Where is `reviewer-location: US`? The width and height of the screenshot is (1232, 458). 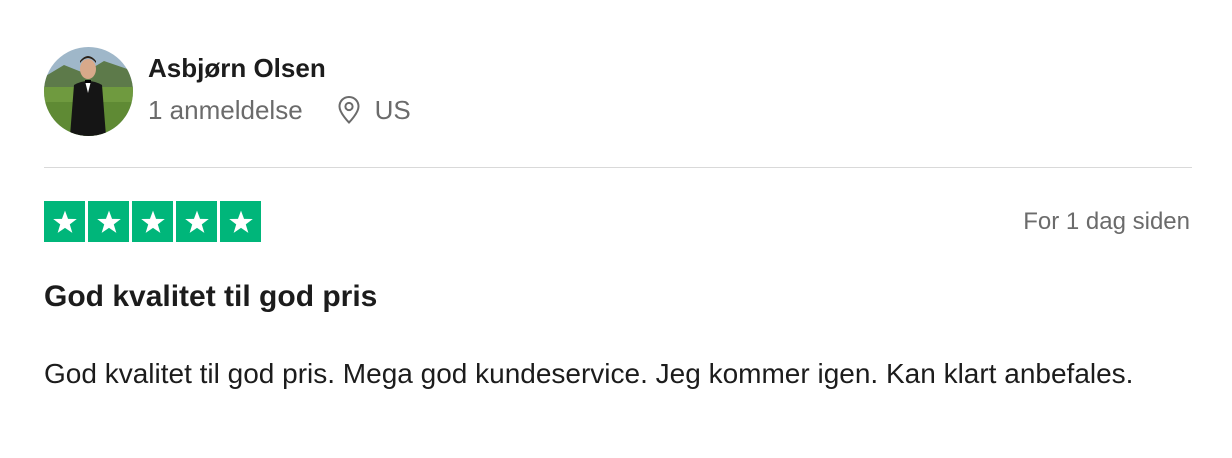 reviewer-location: US is located at coordinates (374, 110).